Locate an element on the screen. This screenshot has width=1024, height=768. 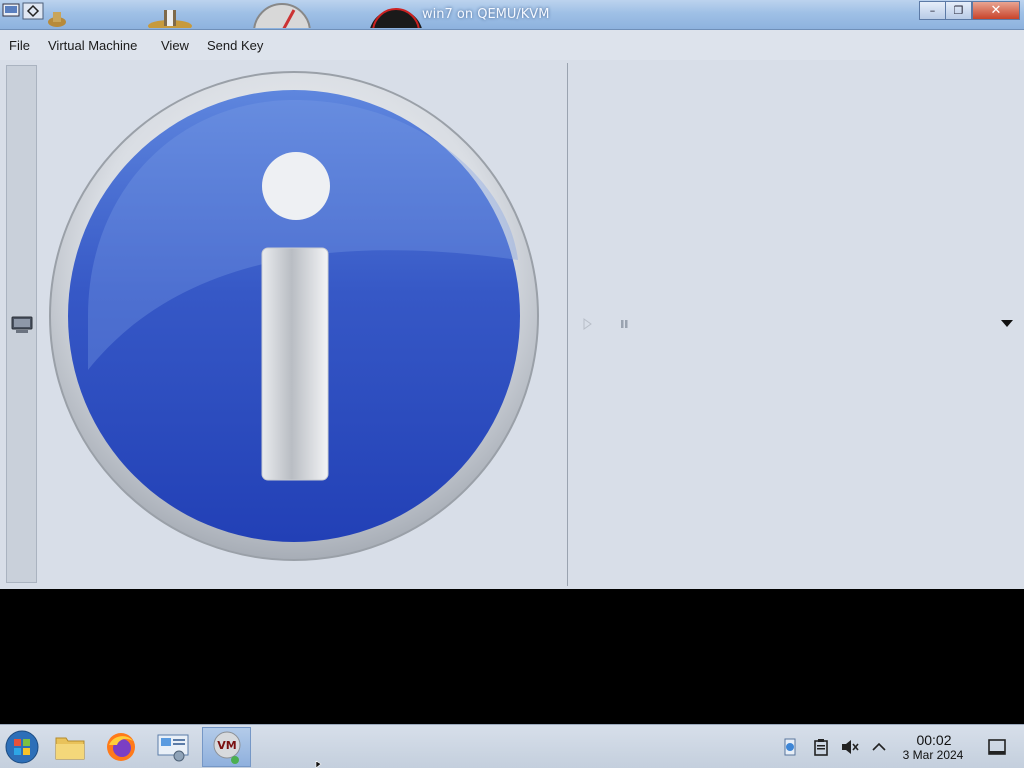
updates-icon is located at coordinates (790, 747).